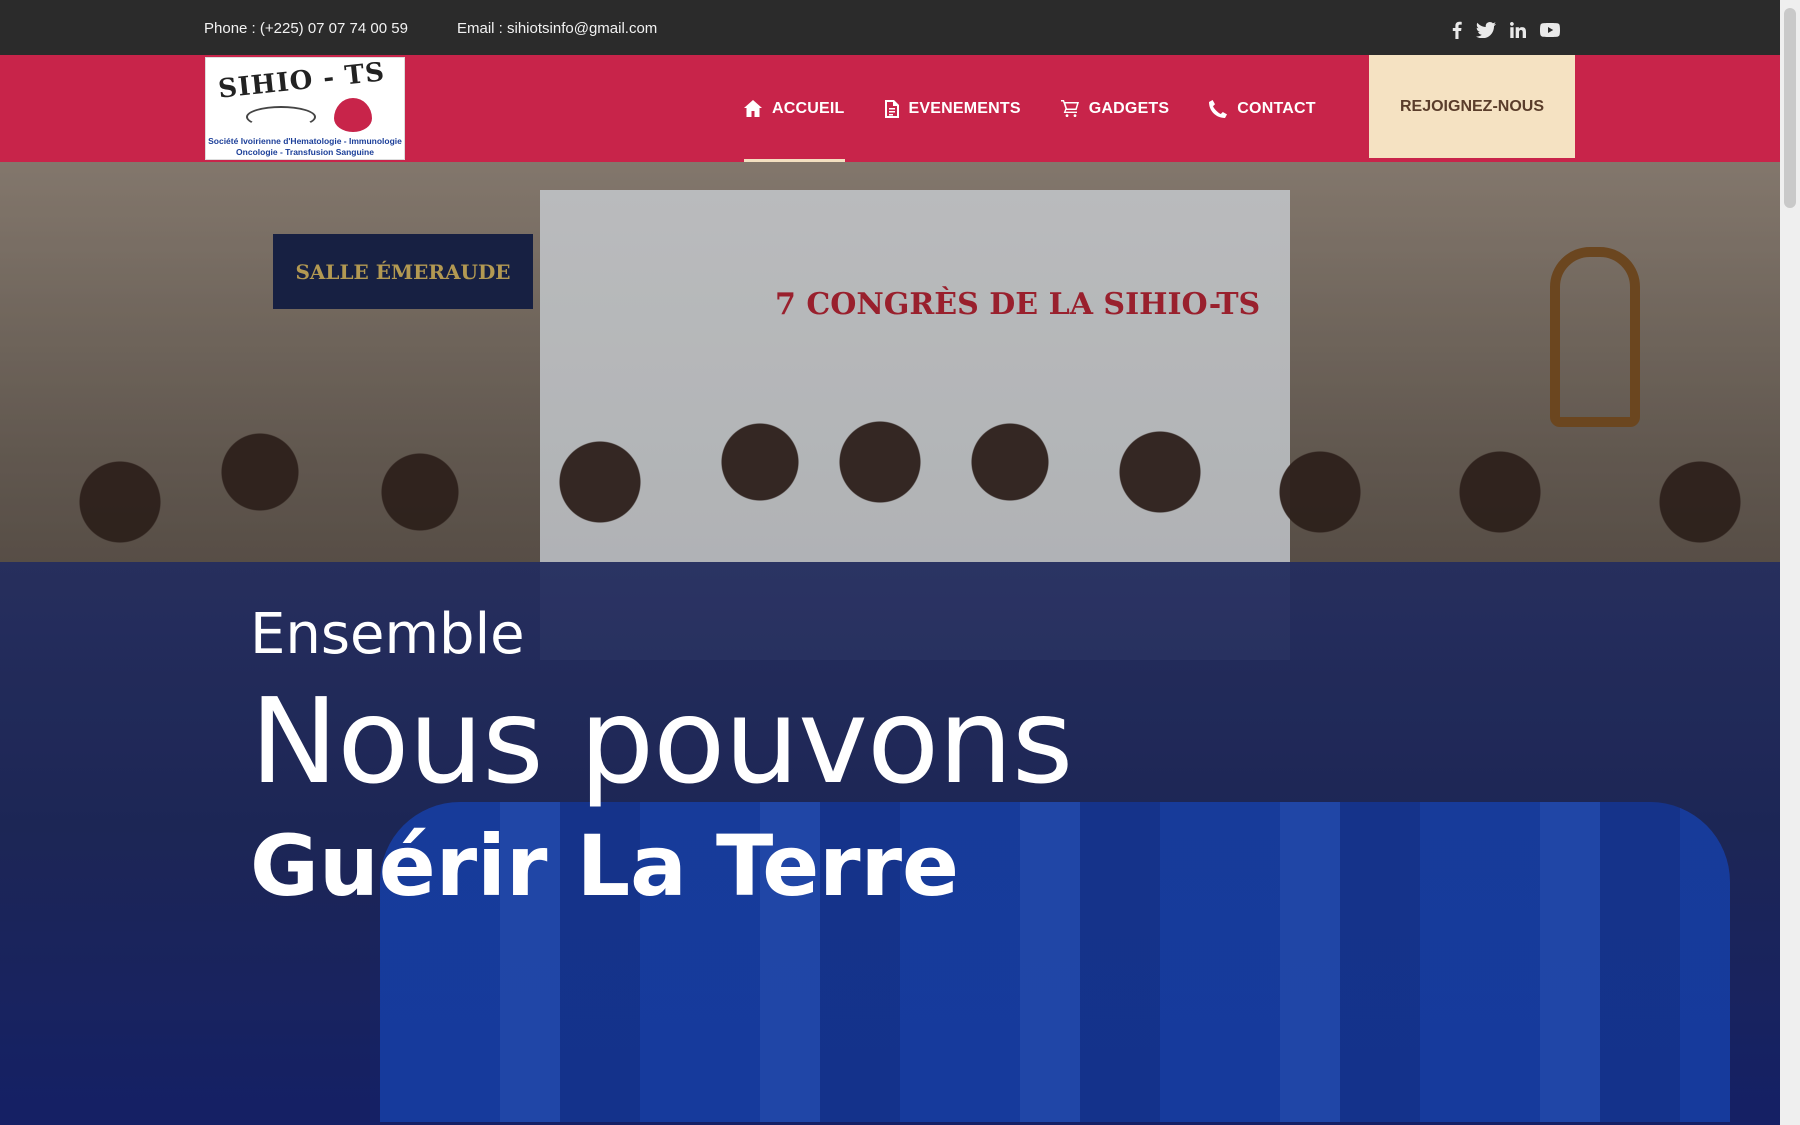 This screenshot has height=1125, width=1800. Describe the element at coordinates (305, 152) in the screenshot. I see `logo-subtitle-2: Oncologie - Transfusion Sanguine` at that location.